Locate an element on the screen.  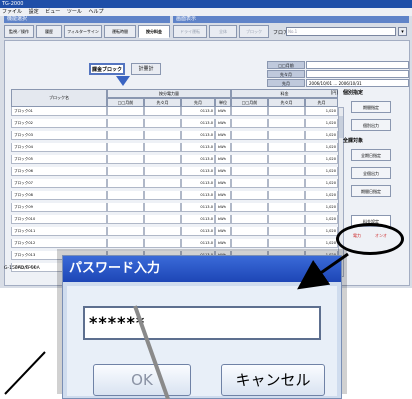
left-callout-line is located at coordinates (25, 373).